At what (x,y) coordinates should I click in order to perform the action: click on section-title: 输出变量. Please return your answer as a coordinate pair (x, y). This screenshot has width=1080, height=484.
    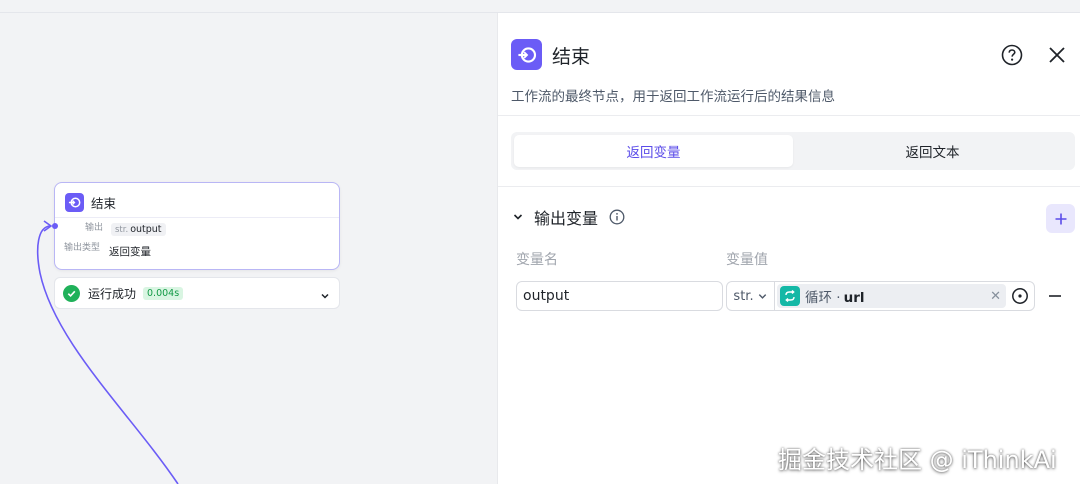
    Looking at the image, I should click on (566, 218).